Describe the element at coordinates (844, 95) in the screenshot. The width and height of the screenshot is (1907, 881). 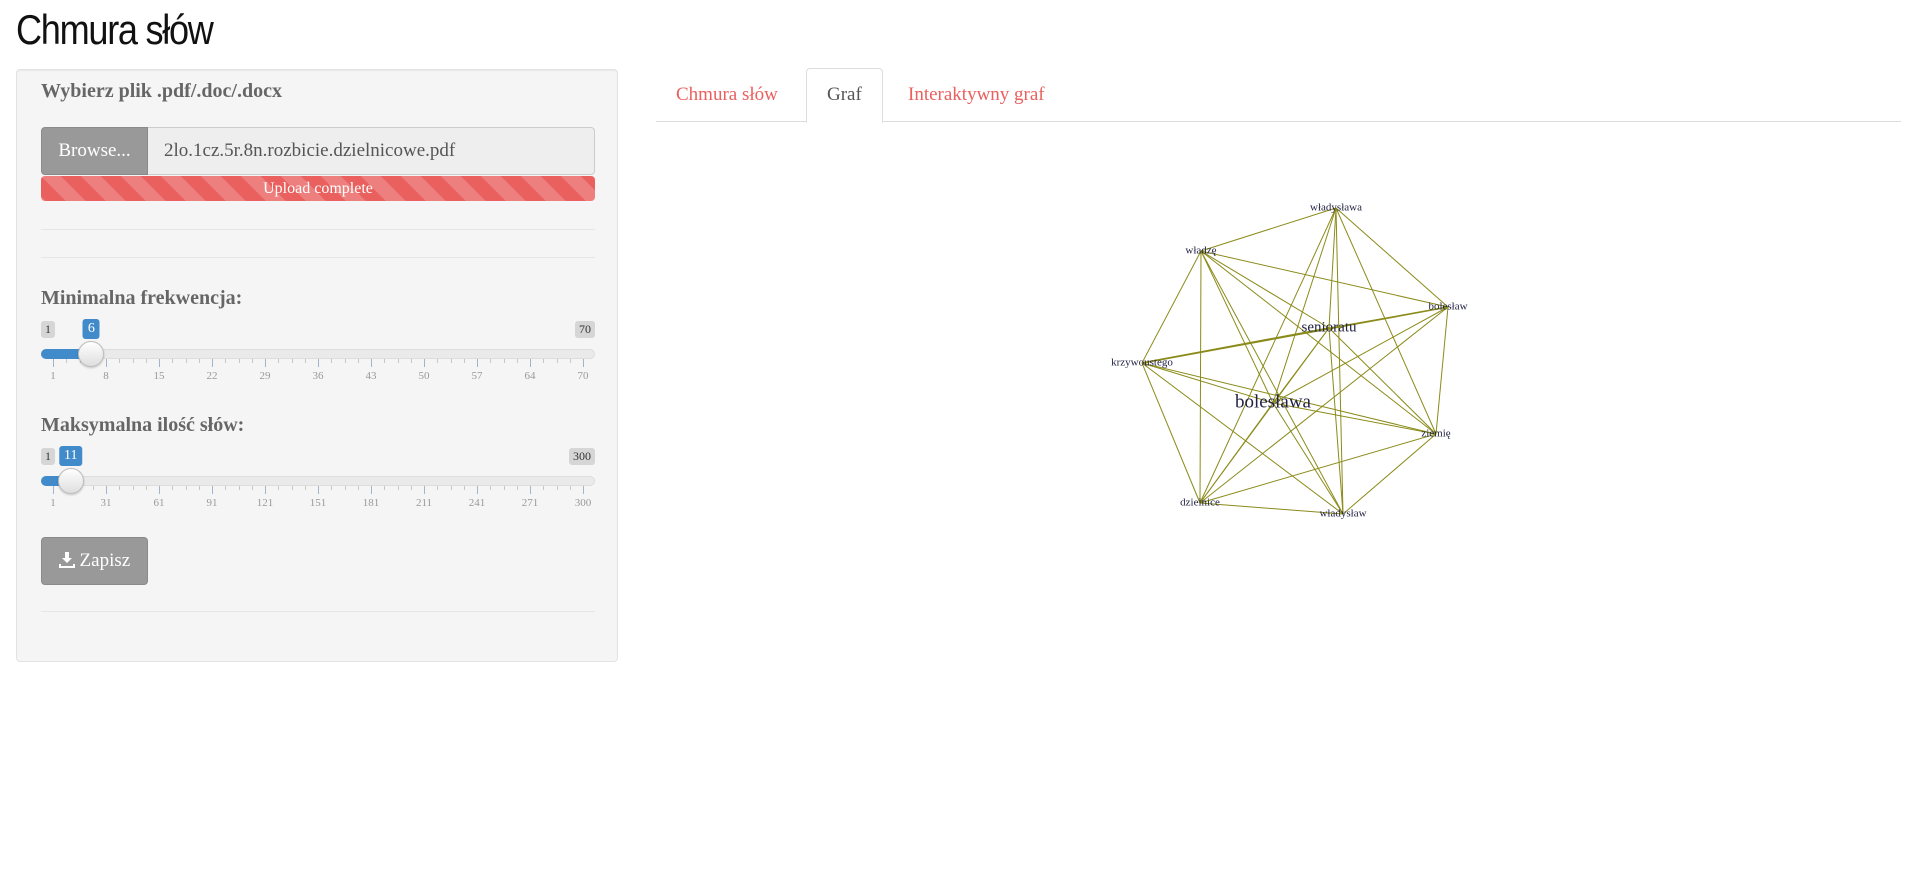
I see `tab-graph: Graf` at that location.